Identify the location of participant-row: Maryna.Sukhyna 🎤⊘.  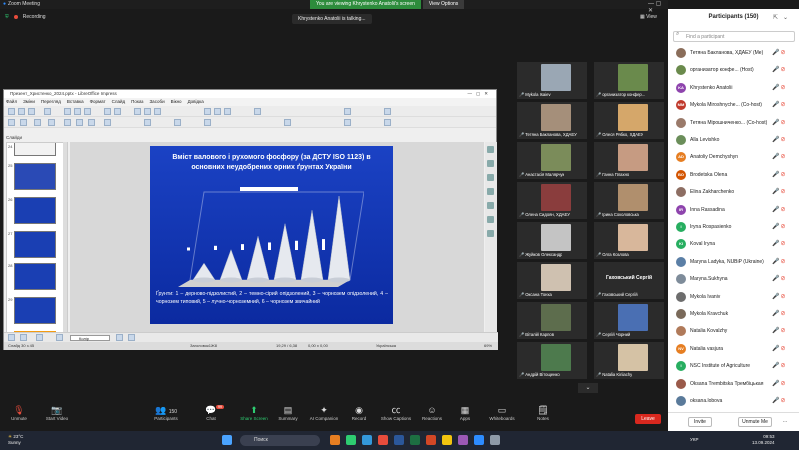
(733, 279).